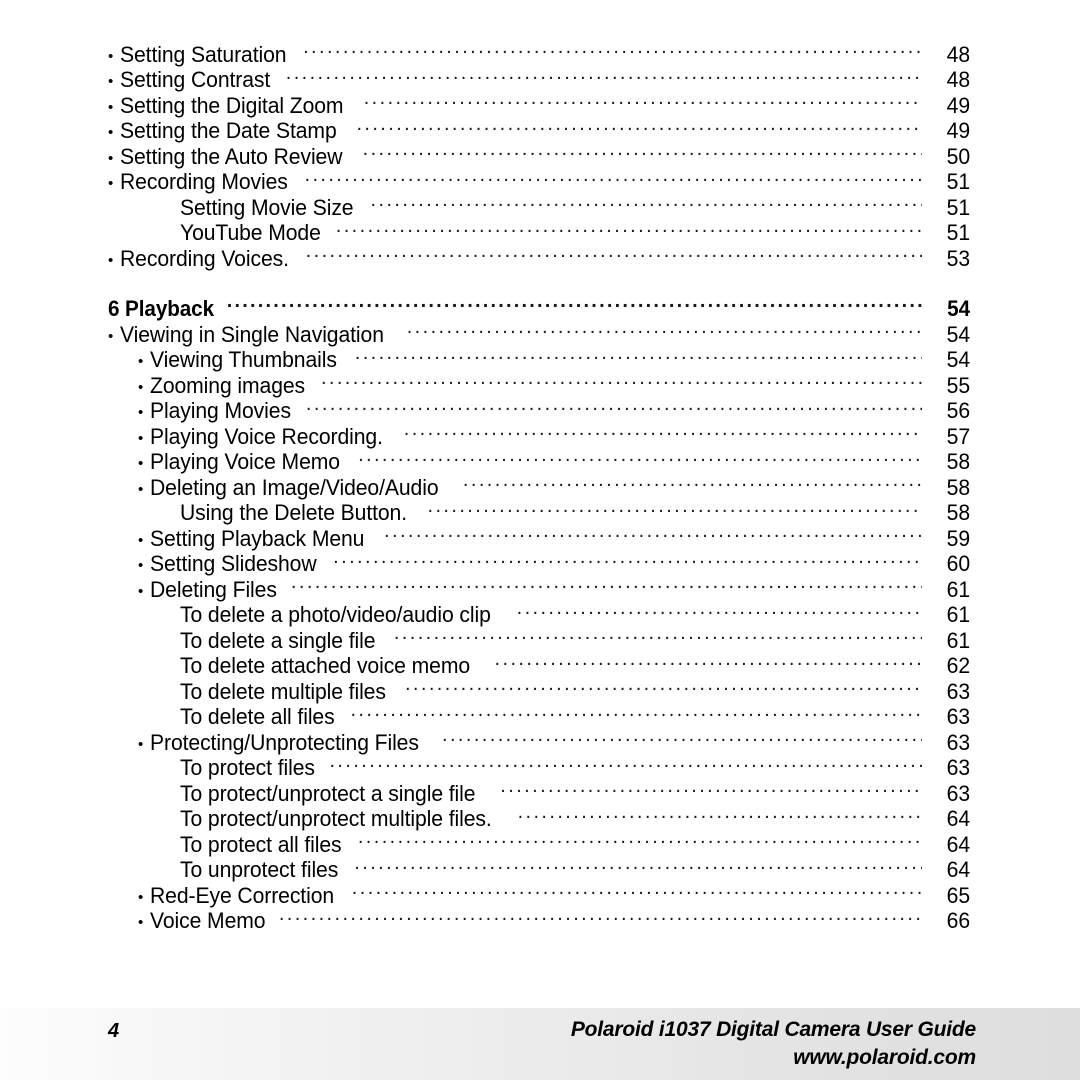 The height and width of the screenshot is (1080, 1080). I want to click on toc-entry-label: Viewing in Single Navigation, so click(252, 334).